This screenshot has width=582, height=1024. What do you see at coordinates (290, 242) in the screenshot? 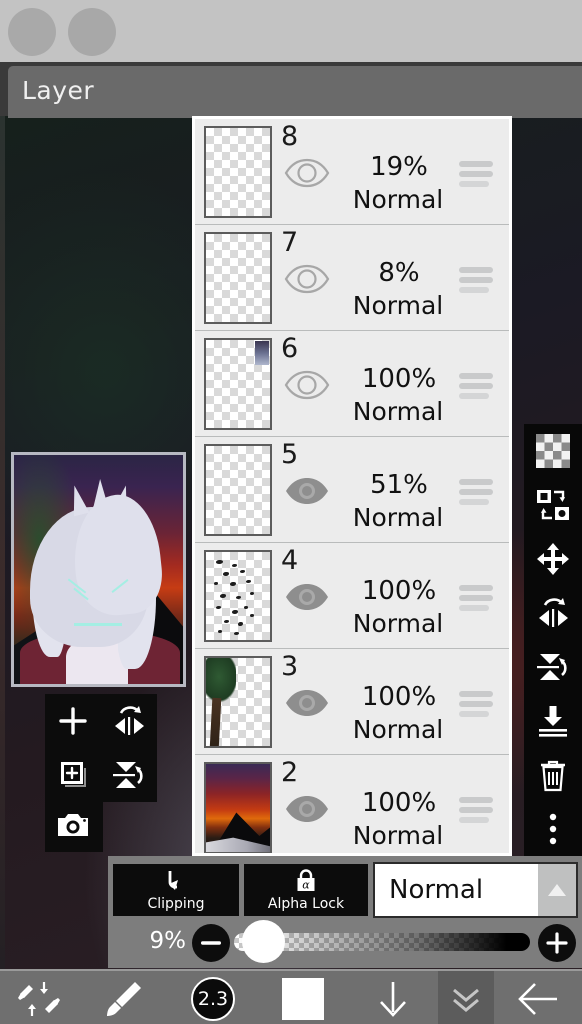
I see `layer-number: 7` at bounding box center [290, 242].